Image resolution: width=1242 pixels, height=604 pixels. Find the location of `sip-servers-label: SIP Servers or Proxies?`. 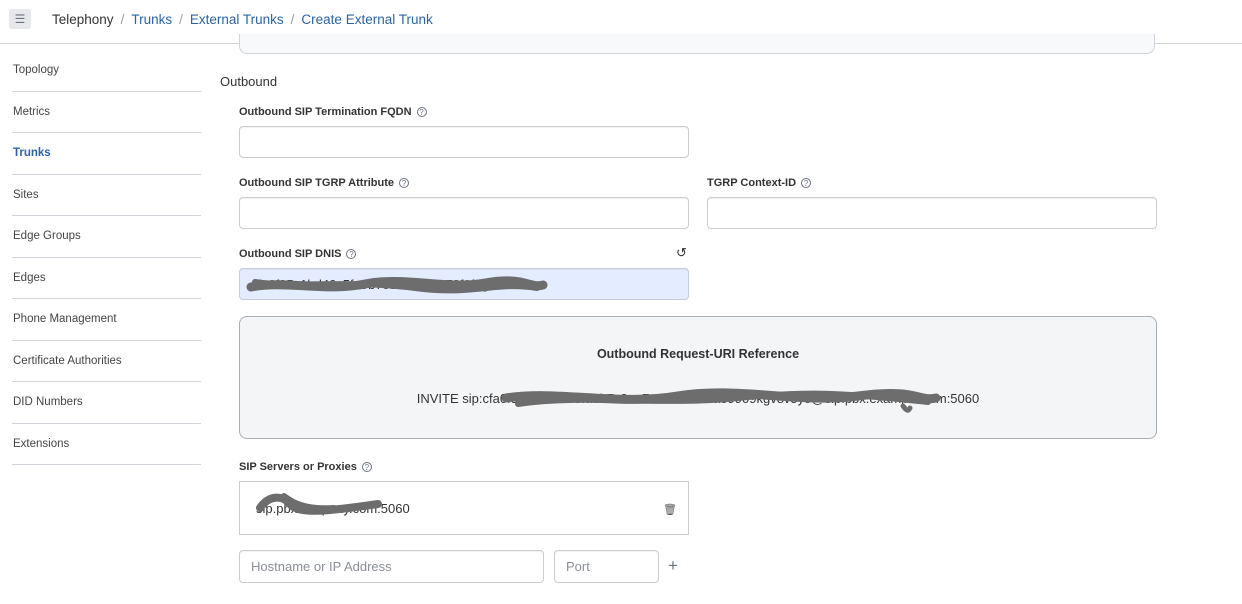

sip-servers-label: SIP Servers or Proxies? is located at coordinates (305, 467).